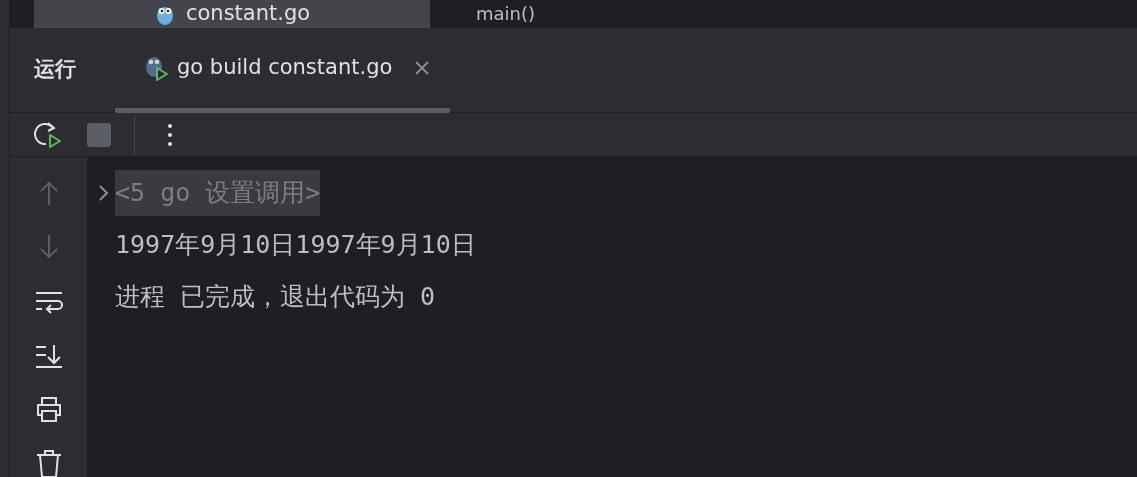 The height and width of the screenshot is (477, 1137). I want to click on console-line: 1997年9月10日1997年9月10日, so click(295, 245).